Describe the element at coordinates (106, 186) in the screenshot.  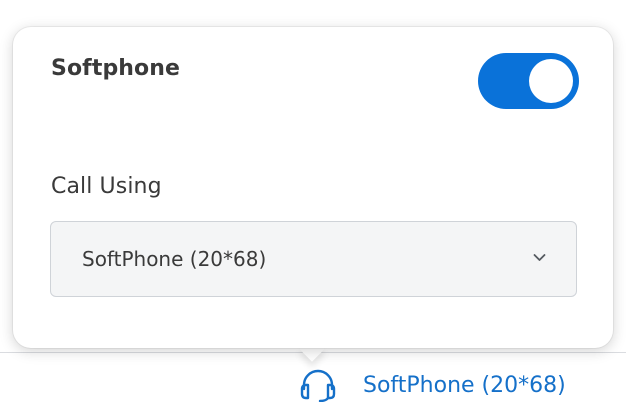
I see `call-using-label: Call Using` at that location.